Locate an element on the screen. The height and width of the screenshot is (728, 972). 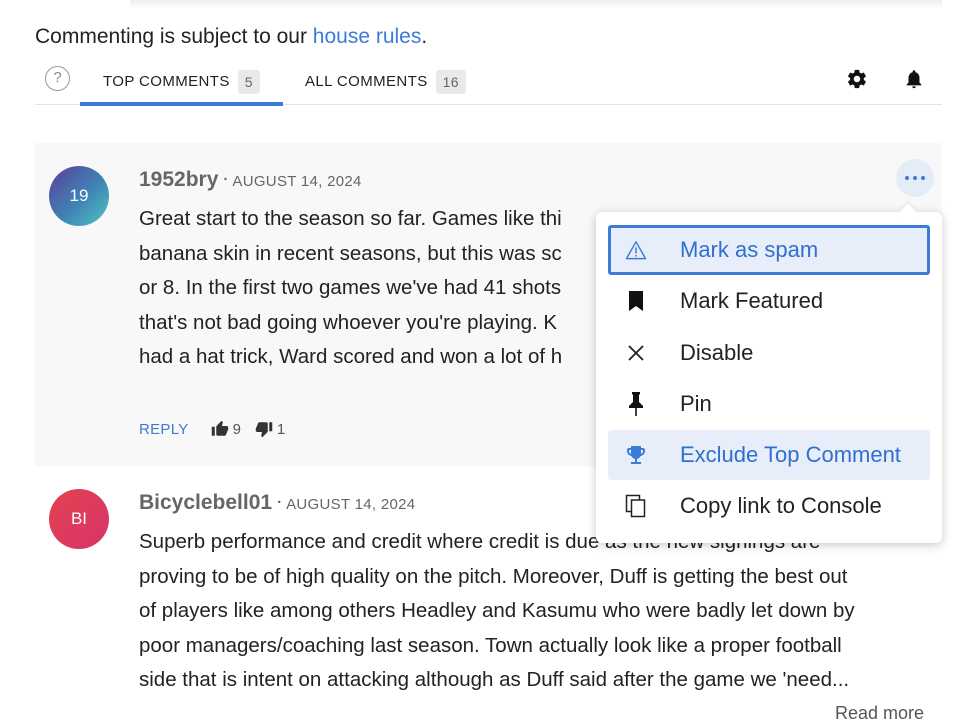
comment-meta: 1952bry AUGUST 14, 2024 is located at coordinates (250, 180).